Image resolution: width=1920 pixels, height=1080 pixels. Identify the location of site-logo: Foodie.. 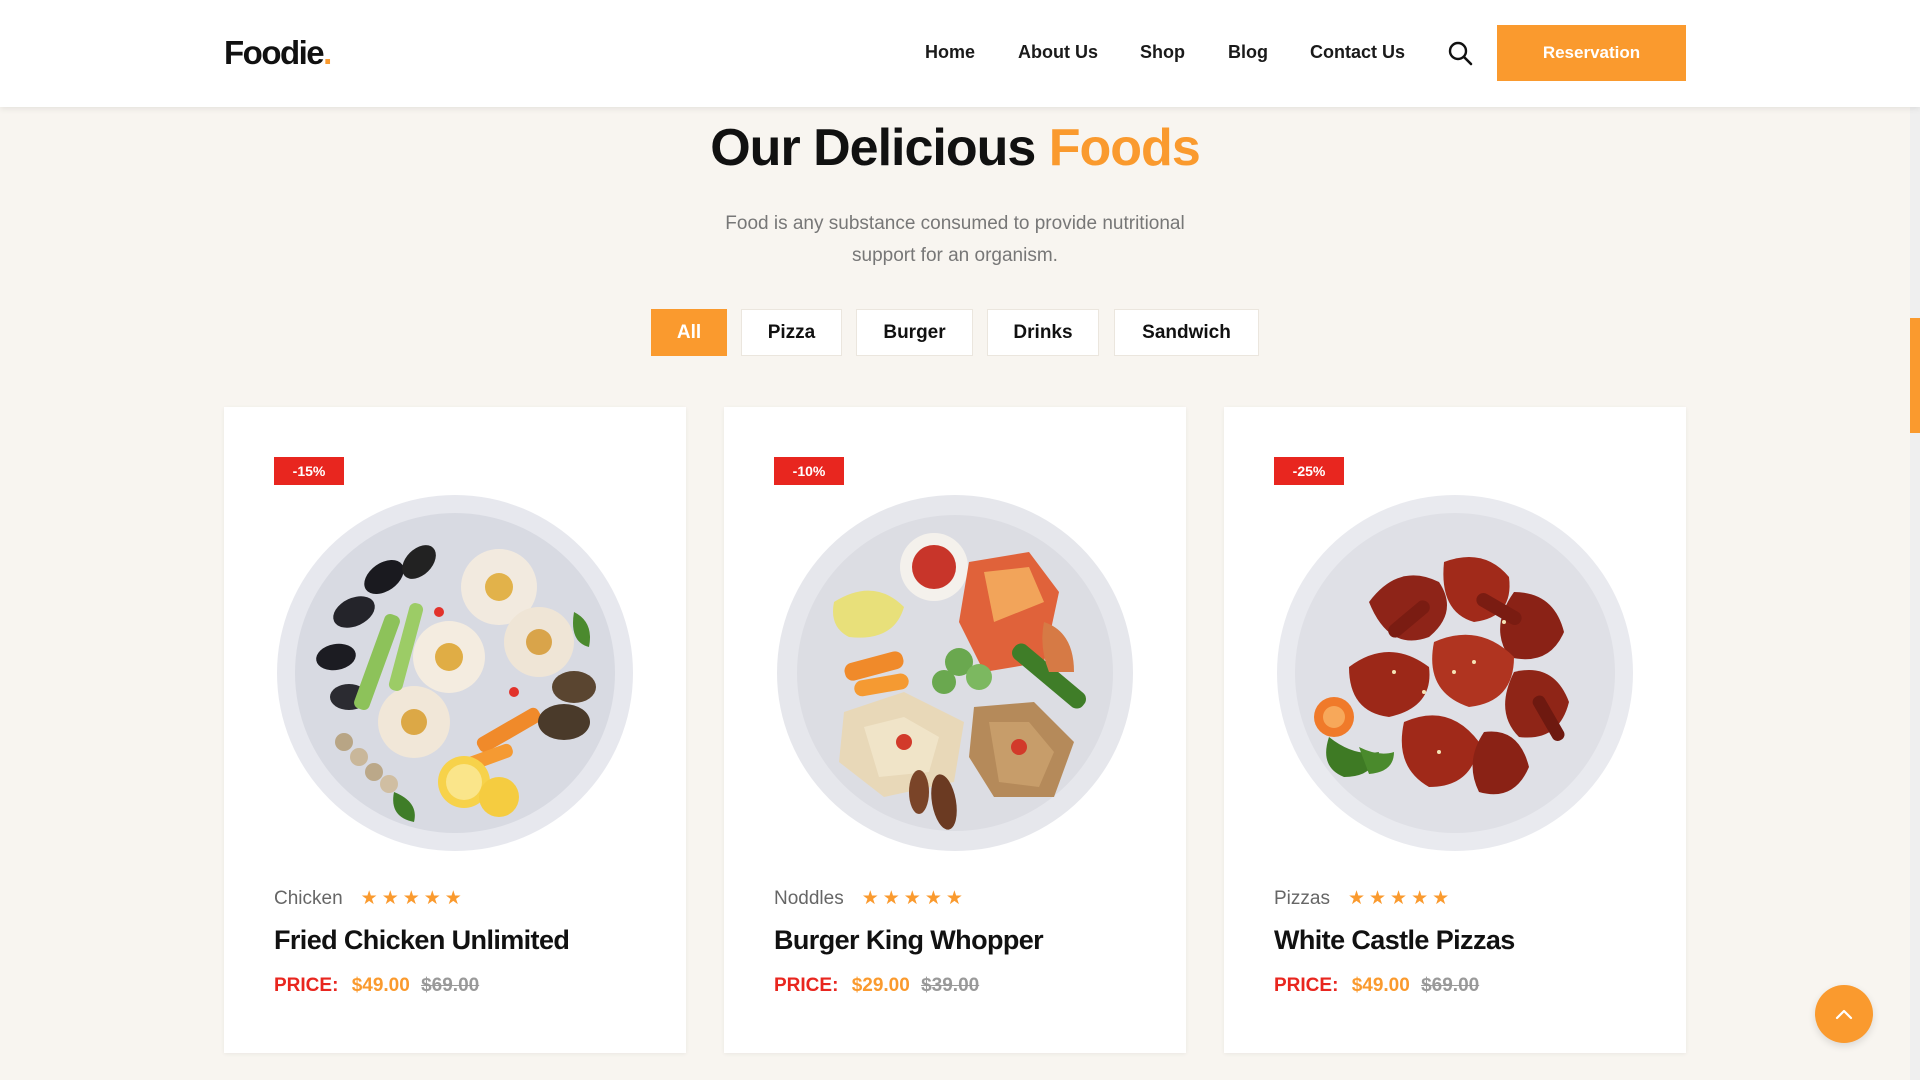
(278, 53).